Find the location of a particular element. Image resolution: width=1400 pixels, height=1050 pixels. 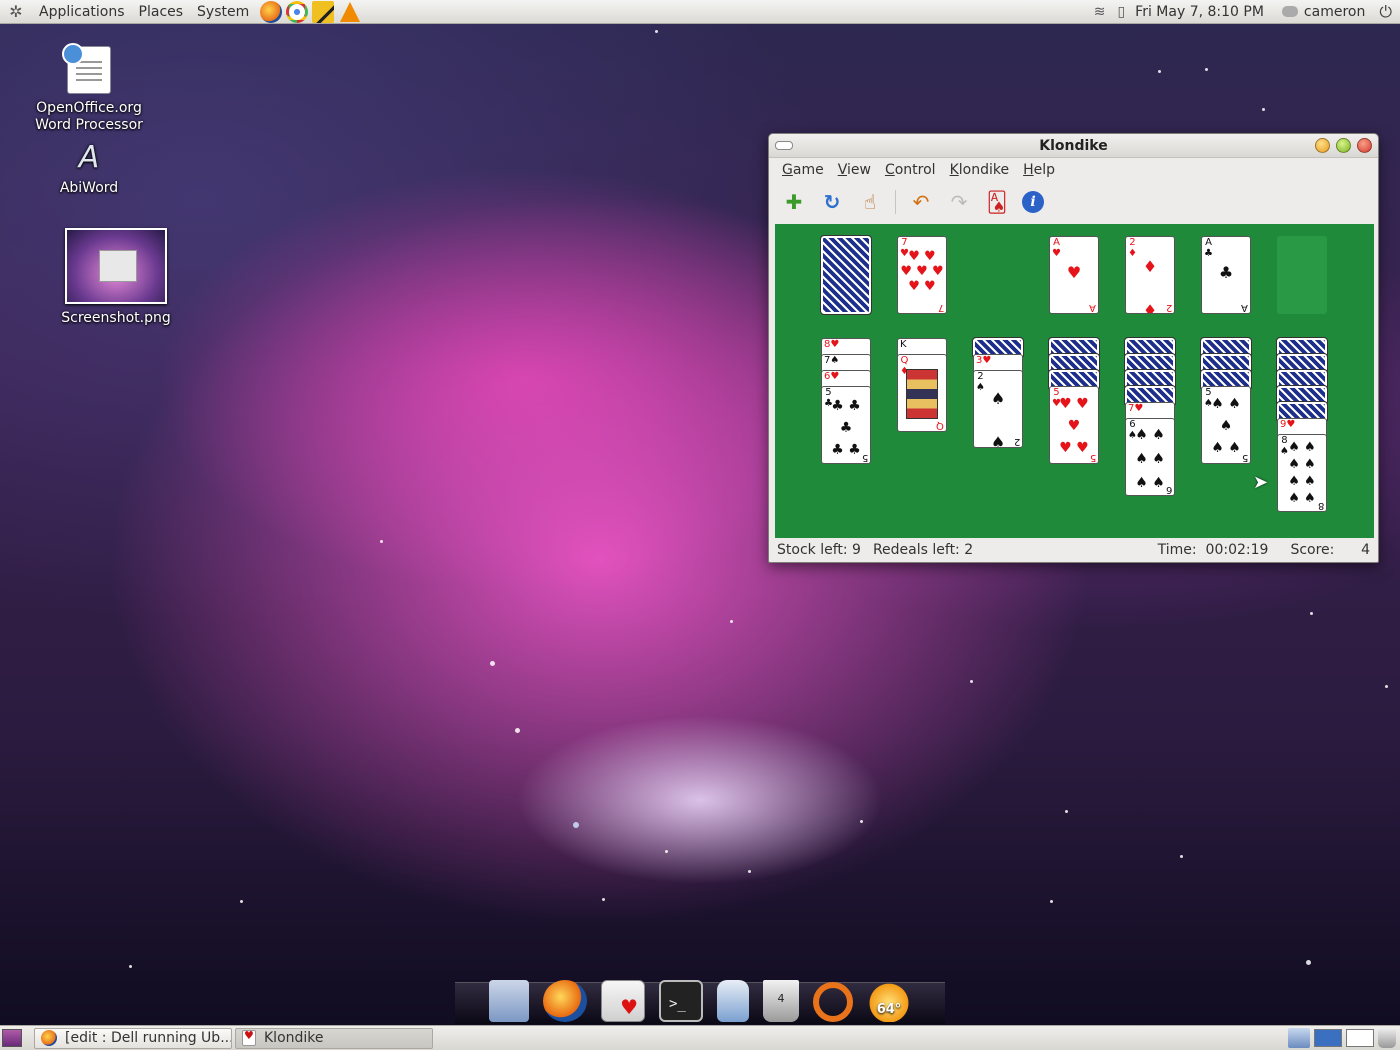

tableau-card: Q ♦ Q is located at coordinates (922, 393).